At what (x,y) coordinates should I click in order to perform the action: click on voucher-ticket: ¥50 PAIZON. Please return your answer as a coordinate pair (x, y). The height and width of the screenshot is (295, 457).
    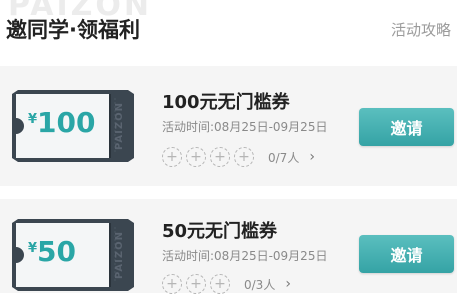
    Looking at the image, I should click on (73, 255).